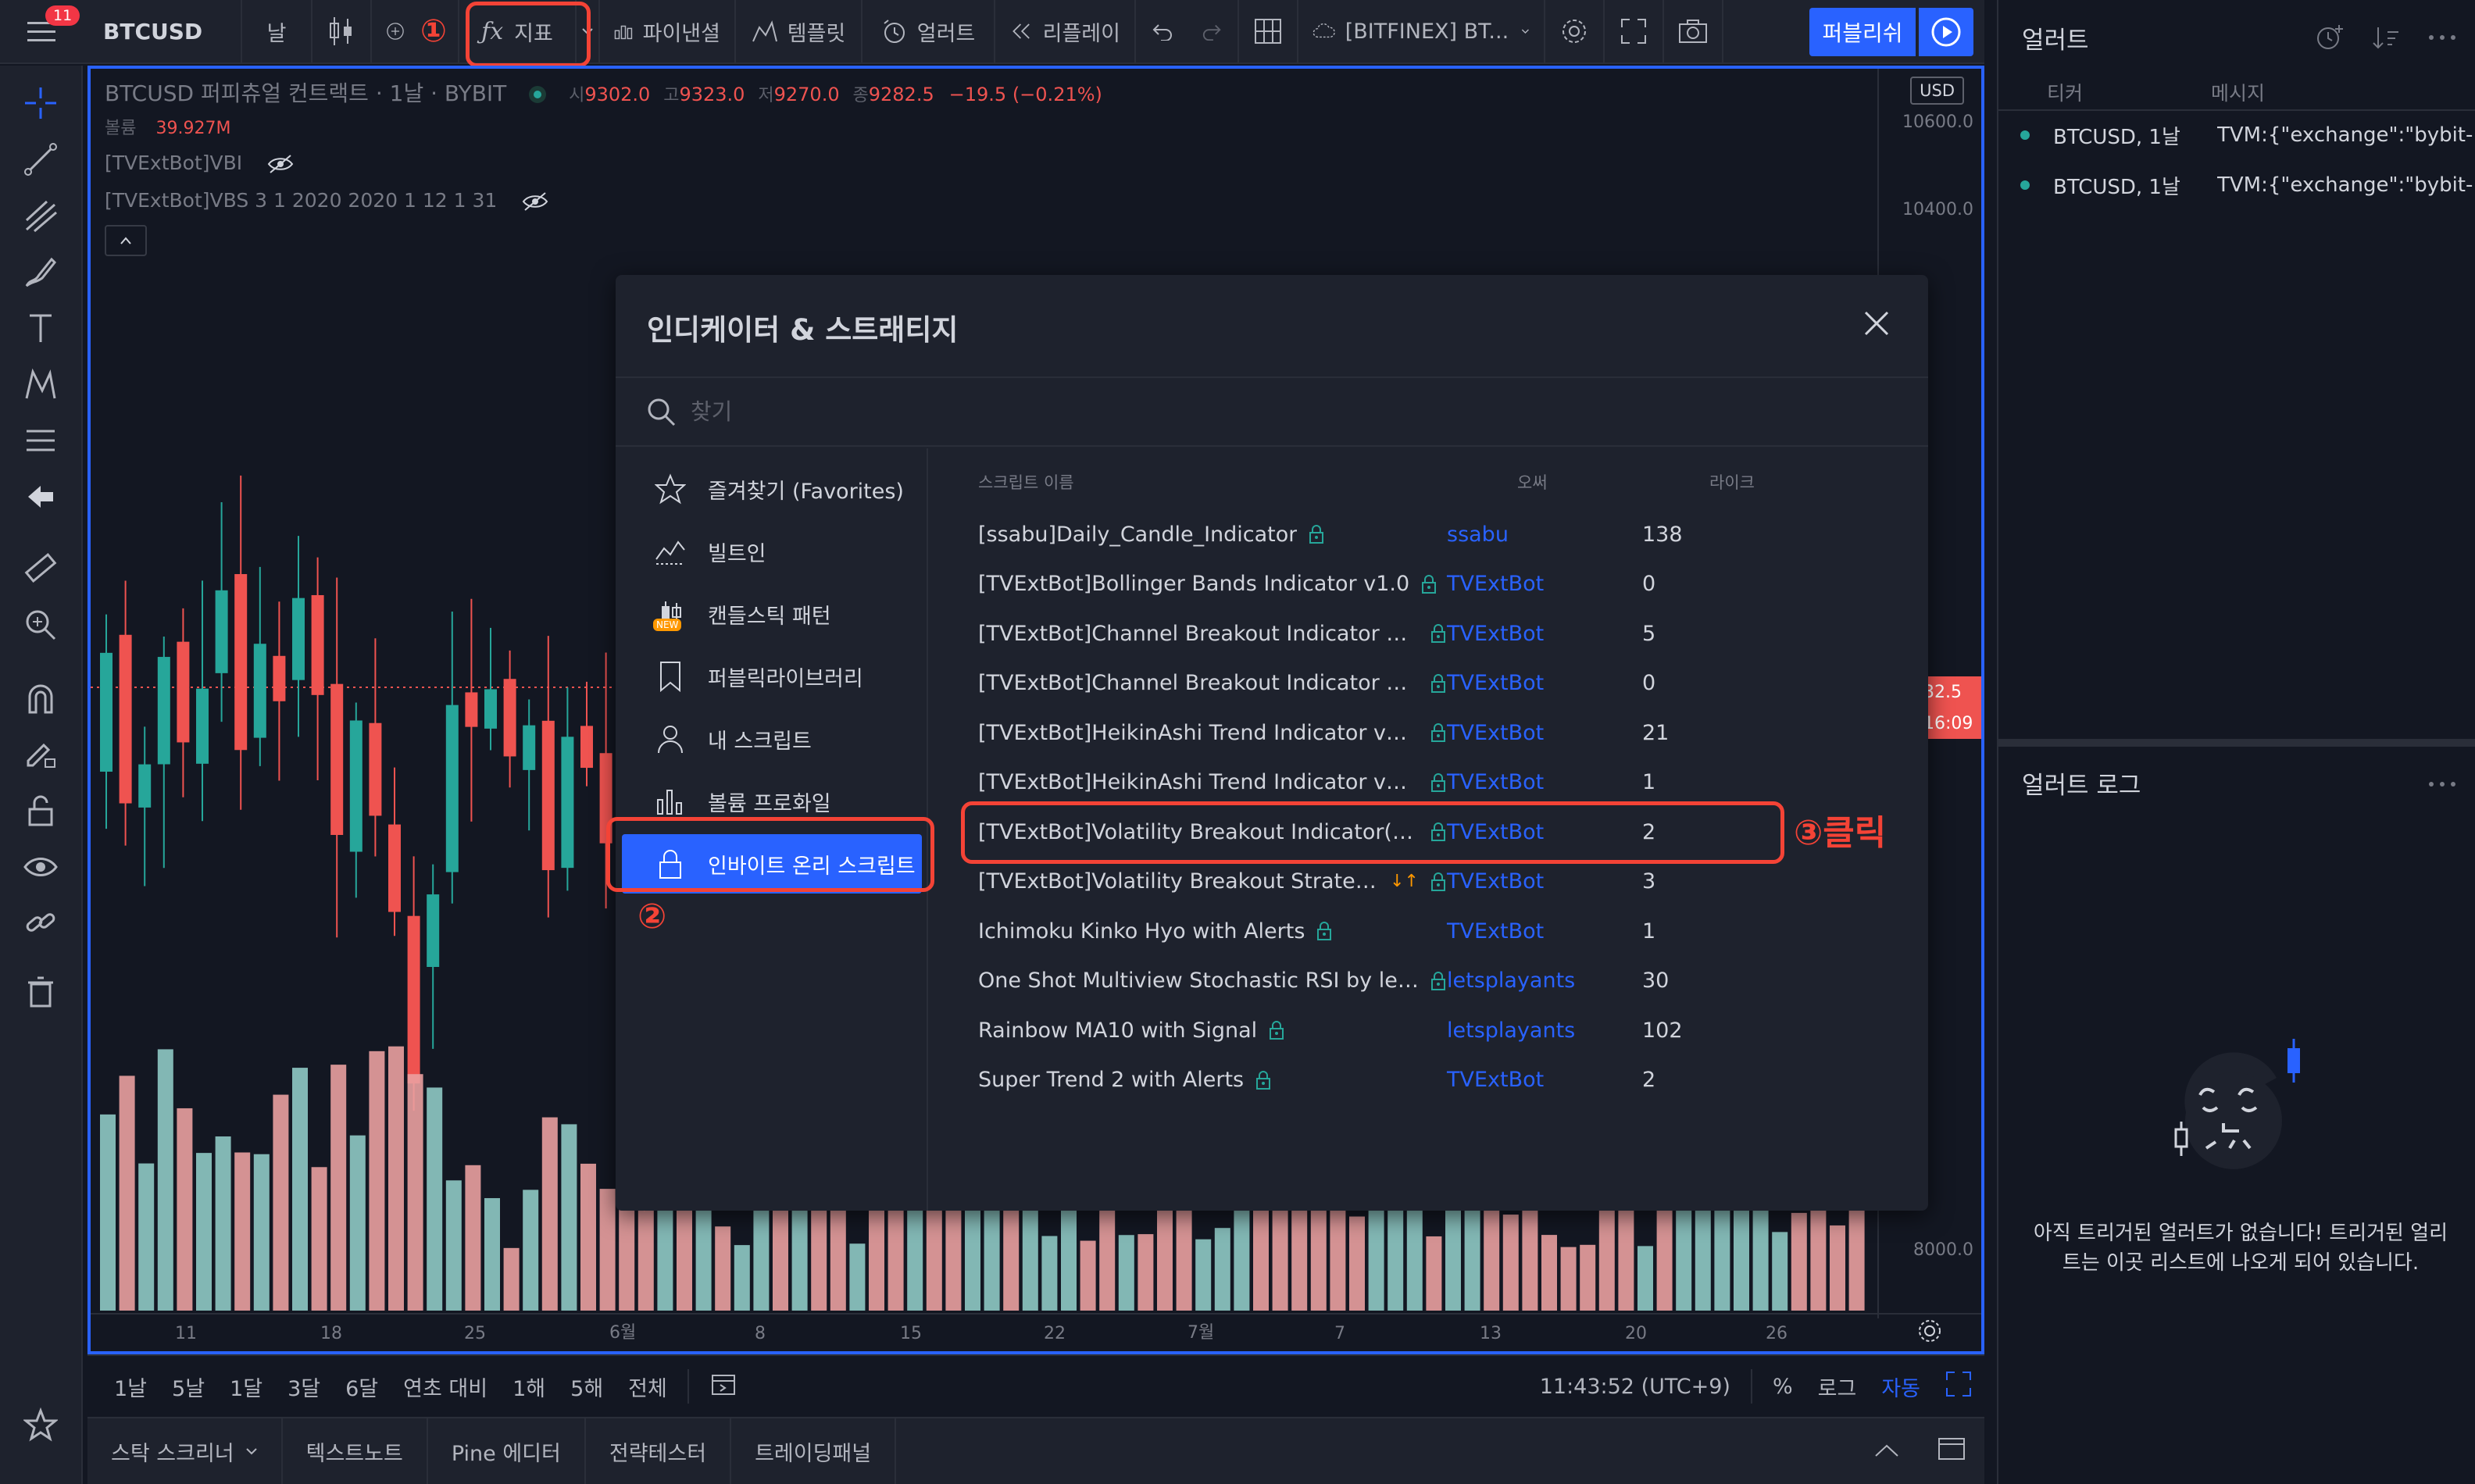 The image size is (2475, 1484). Describe the element at coordinates (355, 1451) in the screenshot. I see `tab-text-notes: 텍스트노트` at that location.